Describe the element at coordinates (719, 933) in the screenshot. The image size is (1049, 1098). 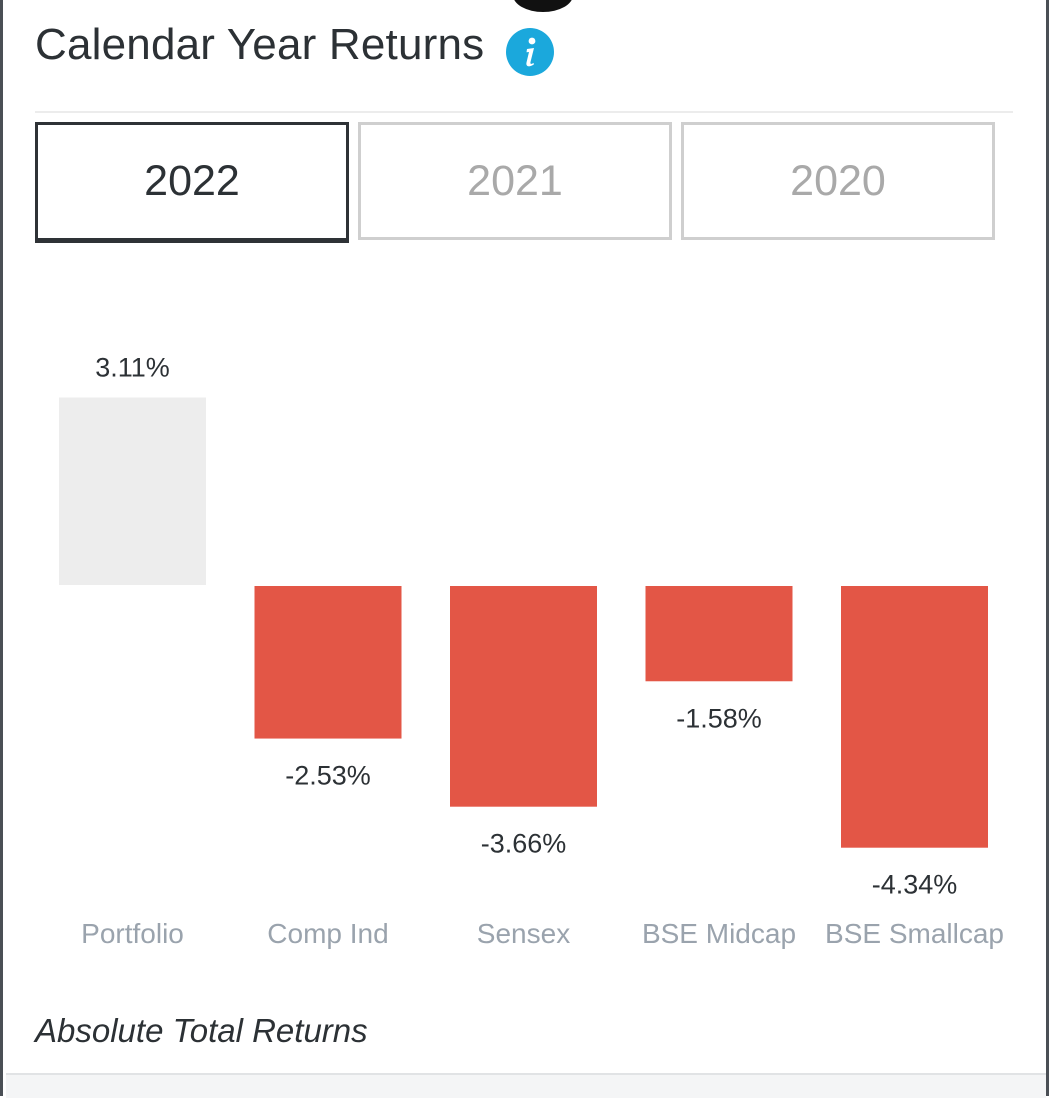
I see `category-label: BSE Midcap` at that location.